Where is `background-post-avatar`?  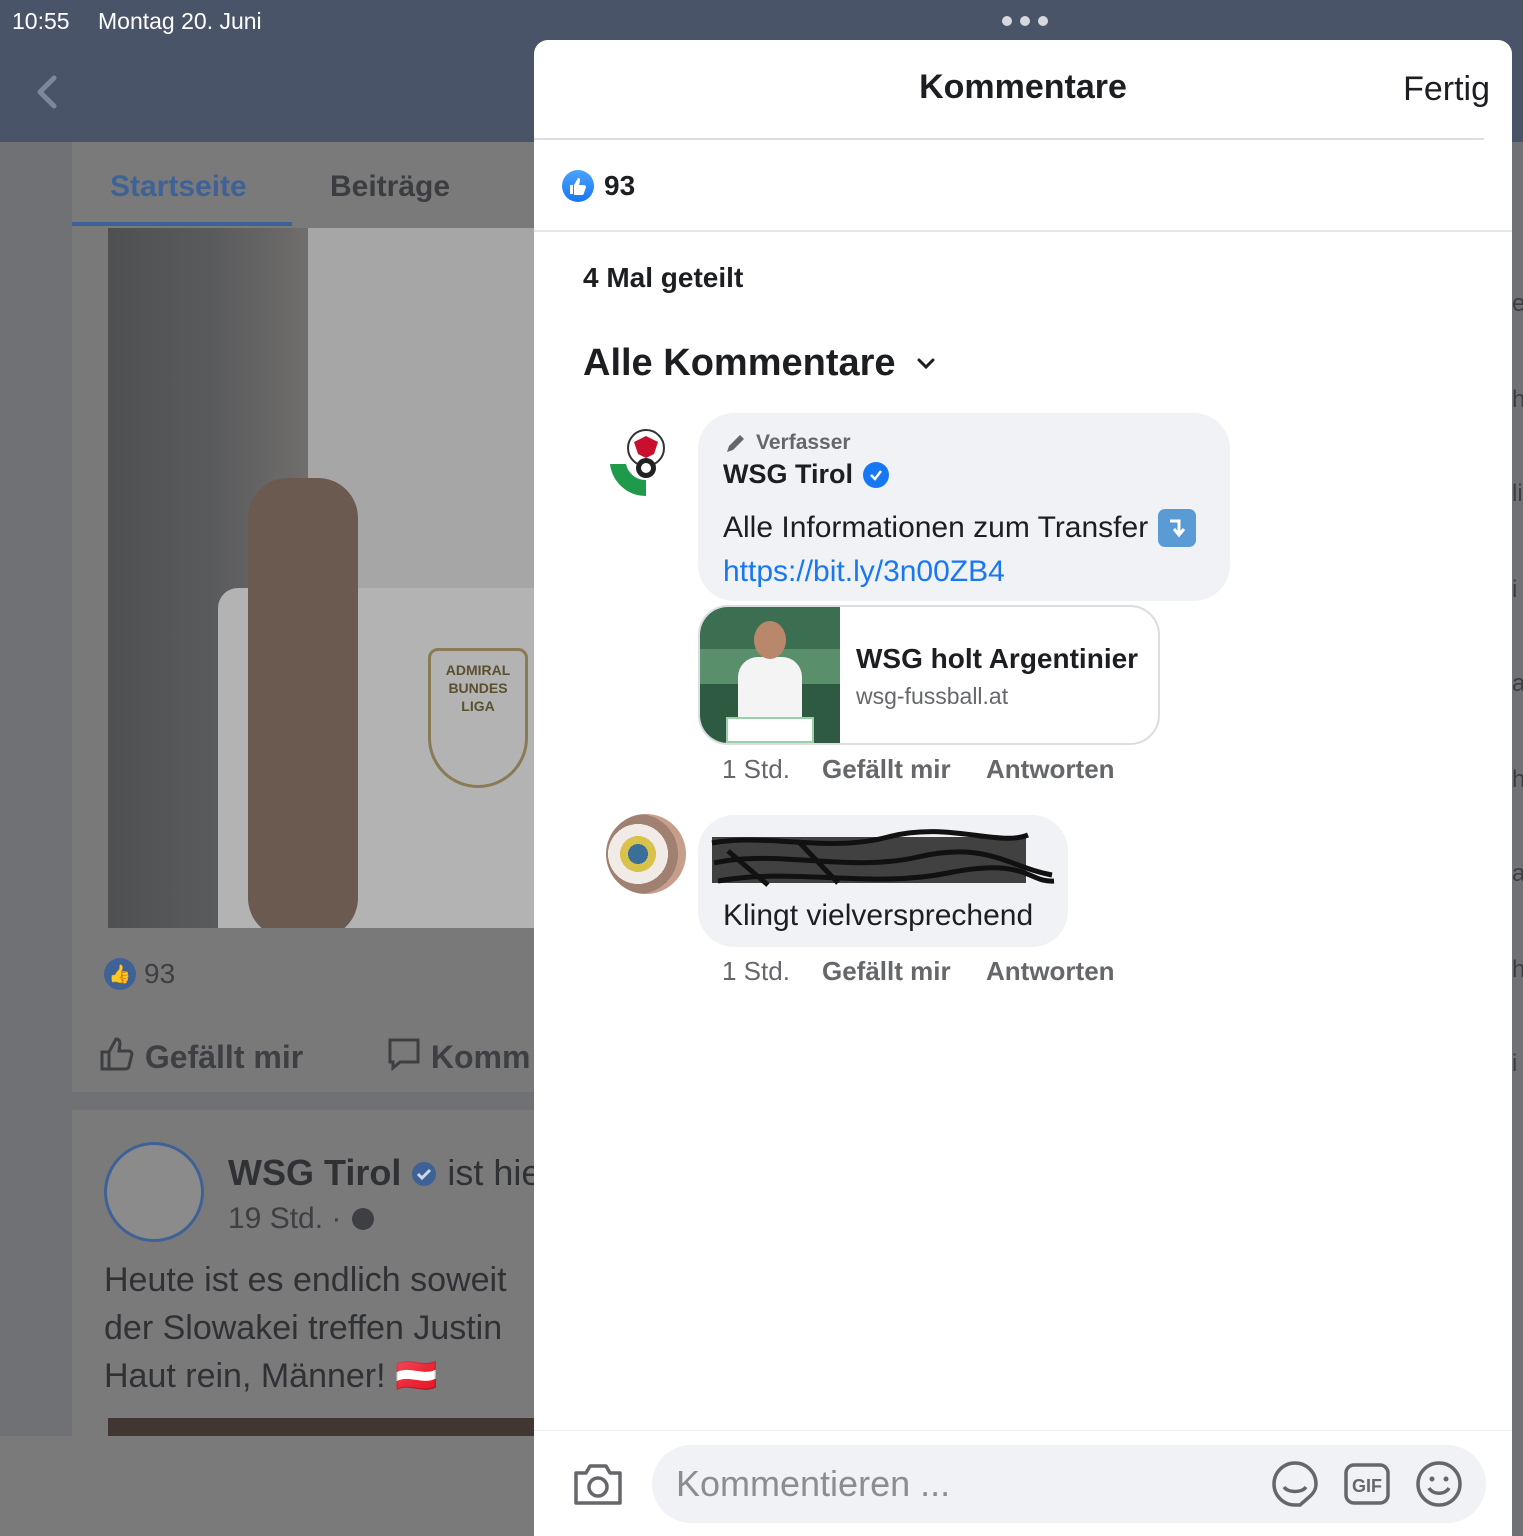 background-post-avatar is located at coordinates (154, 1192).